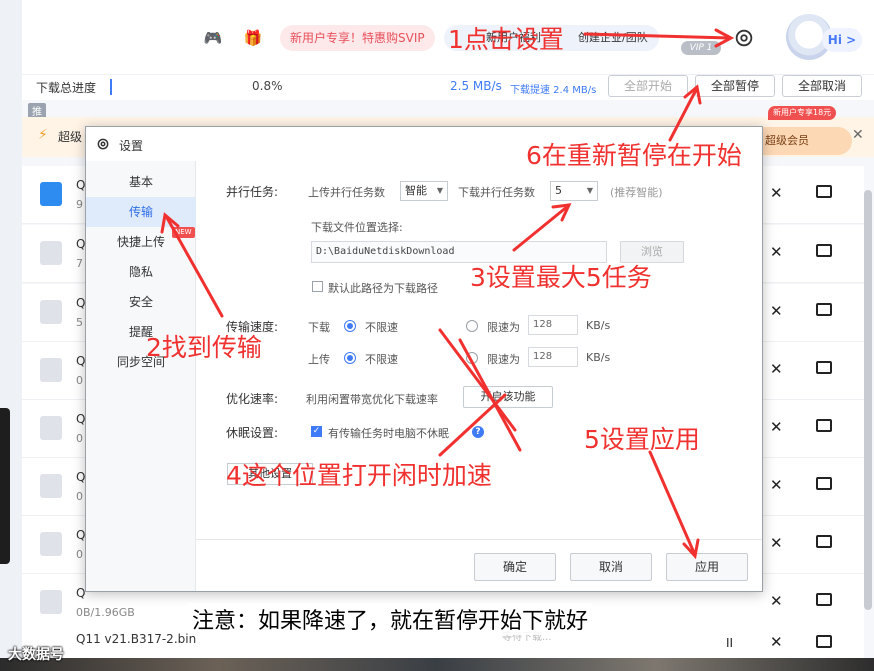  Describe the element at coordinates (131, 146) in the screenshot. I see `dialog-title: 设置` at that location.